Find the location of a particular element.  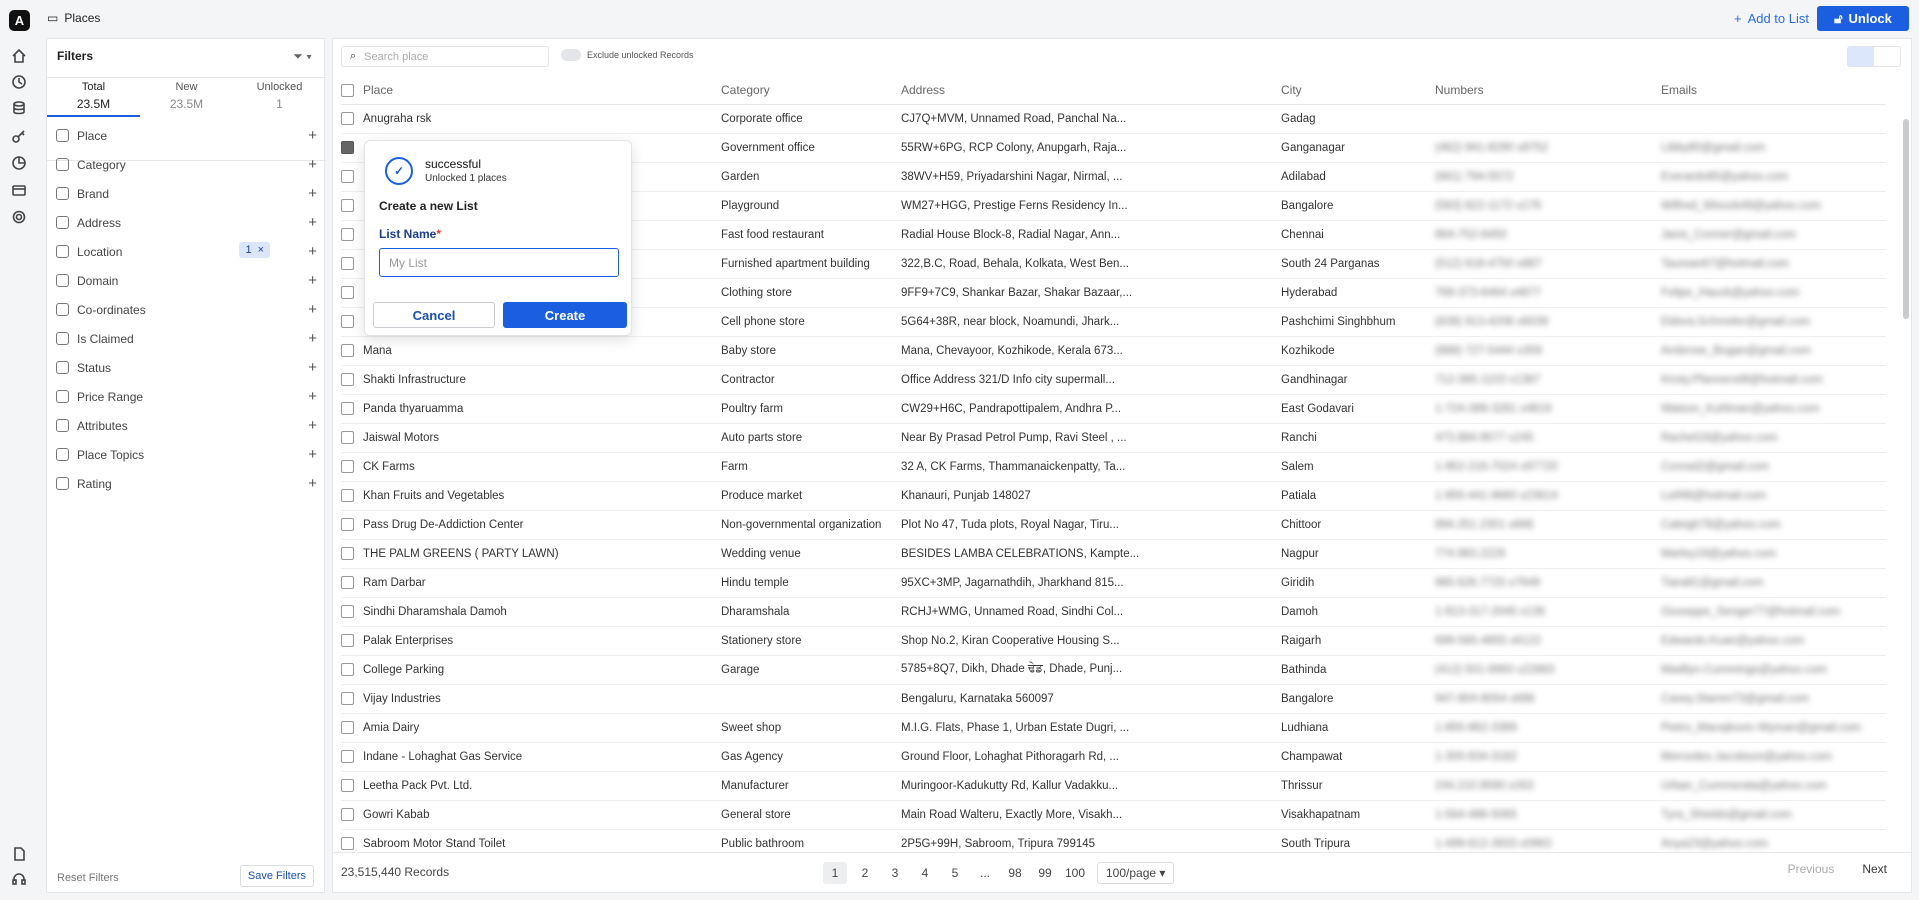

list-name-input: My List is located at coordinates (499, 262).